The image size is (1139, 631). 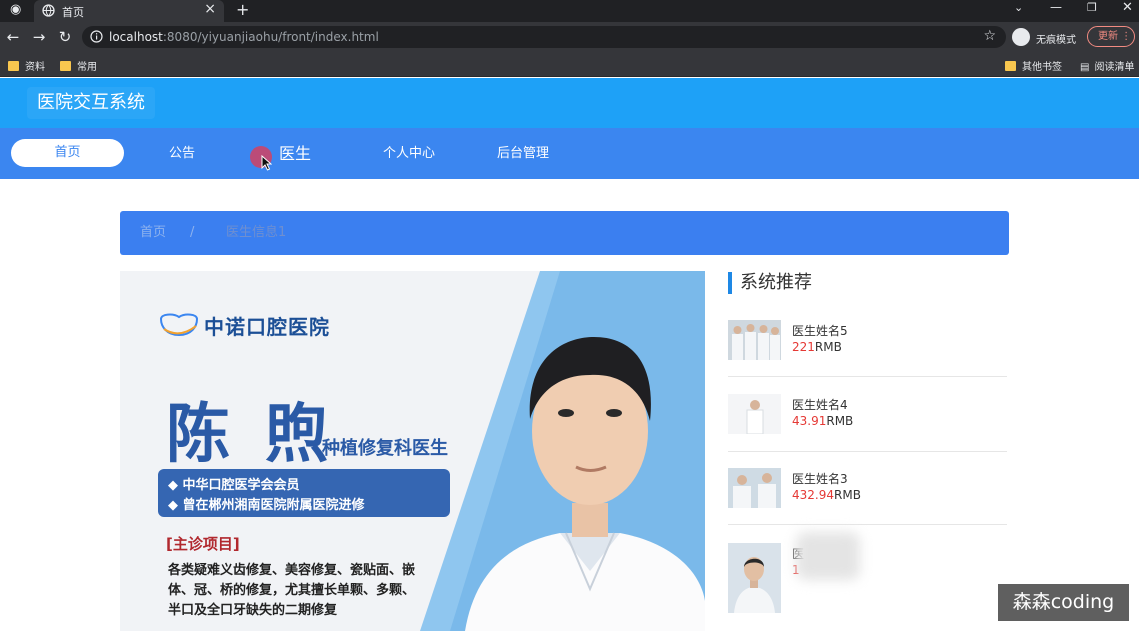 I want to click on price-value: 432.94, so click(x=813, y=495).